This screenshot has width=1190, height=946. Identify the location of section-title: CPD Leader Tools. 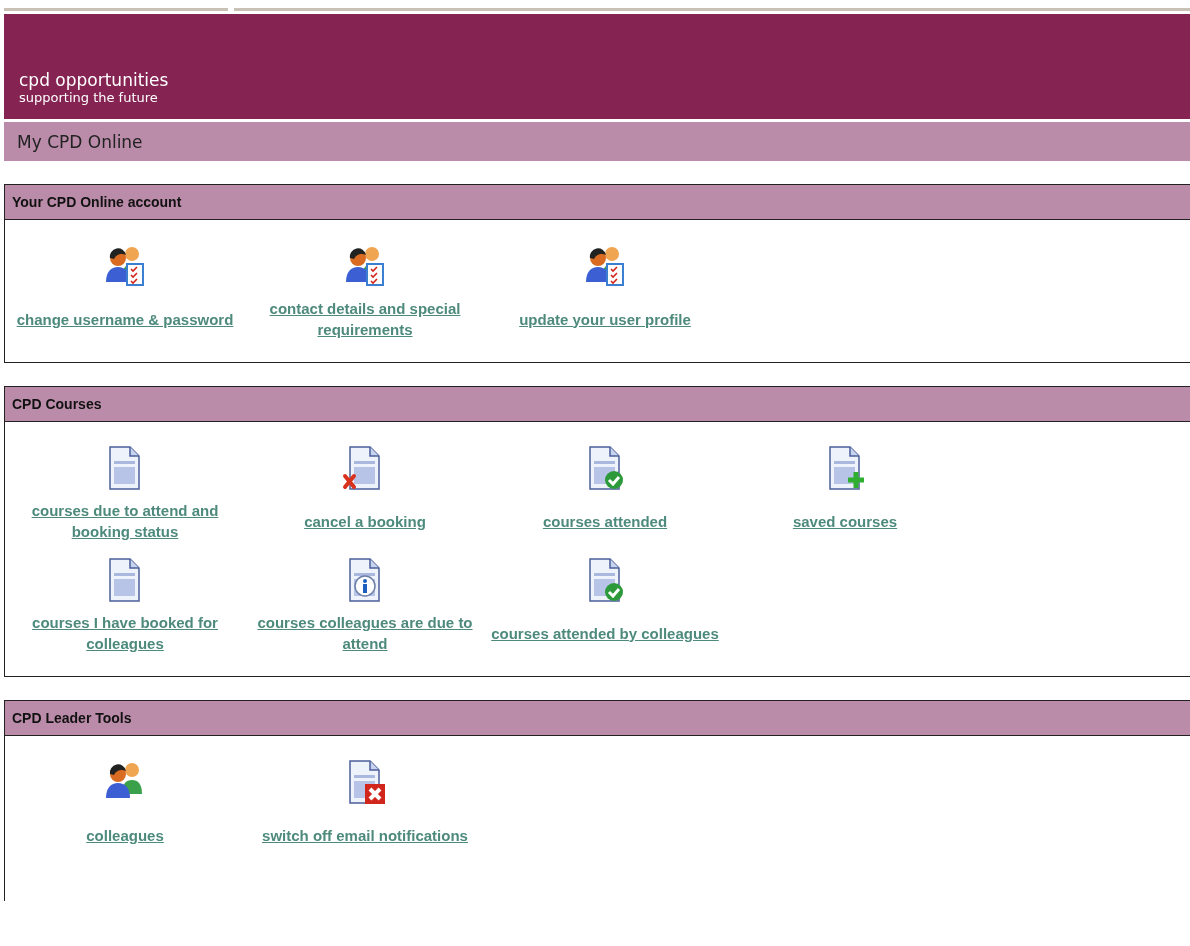
(72, 718).